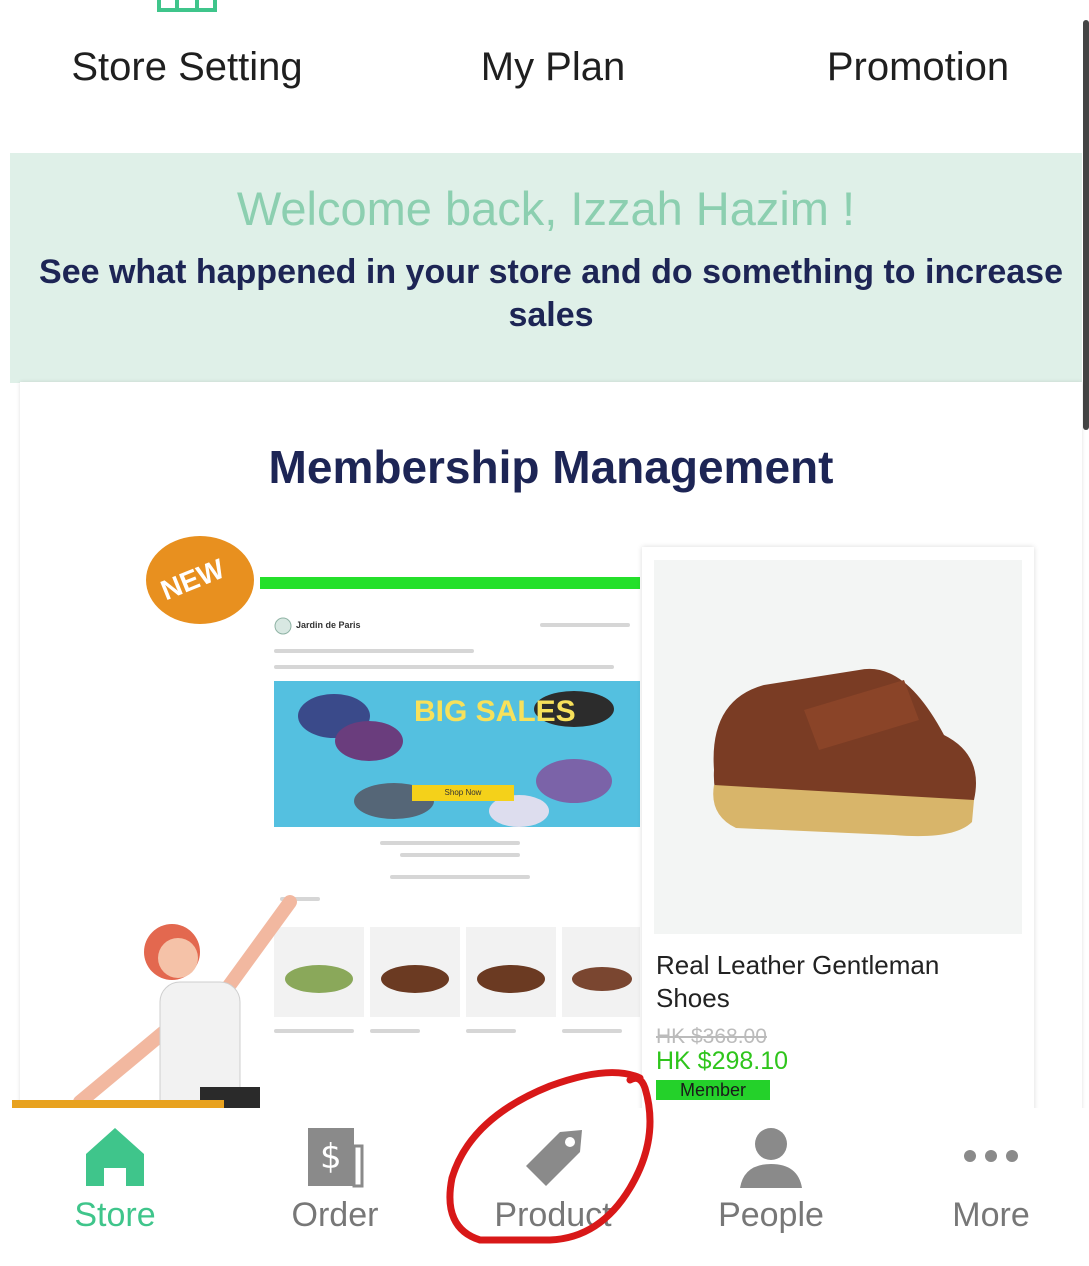  I want to click on waving-person-illustration, so click(185, 1008).